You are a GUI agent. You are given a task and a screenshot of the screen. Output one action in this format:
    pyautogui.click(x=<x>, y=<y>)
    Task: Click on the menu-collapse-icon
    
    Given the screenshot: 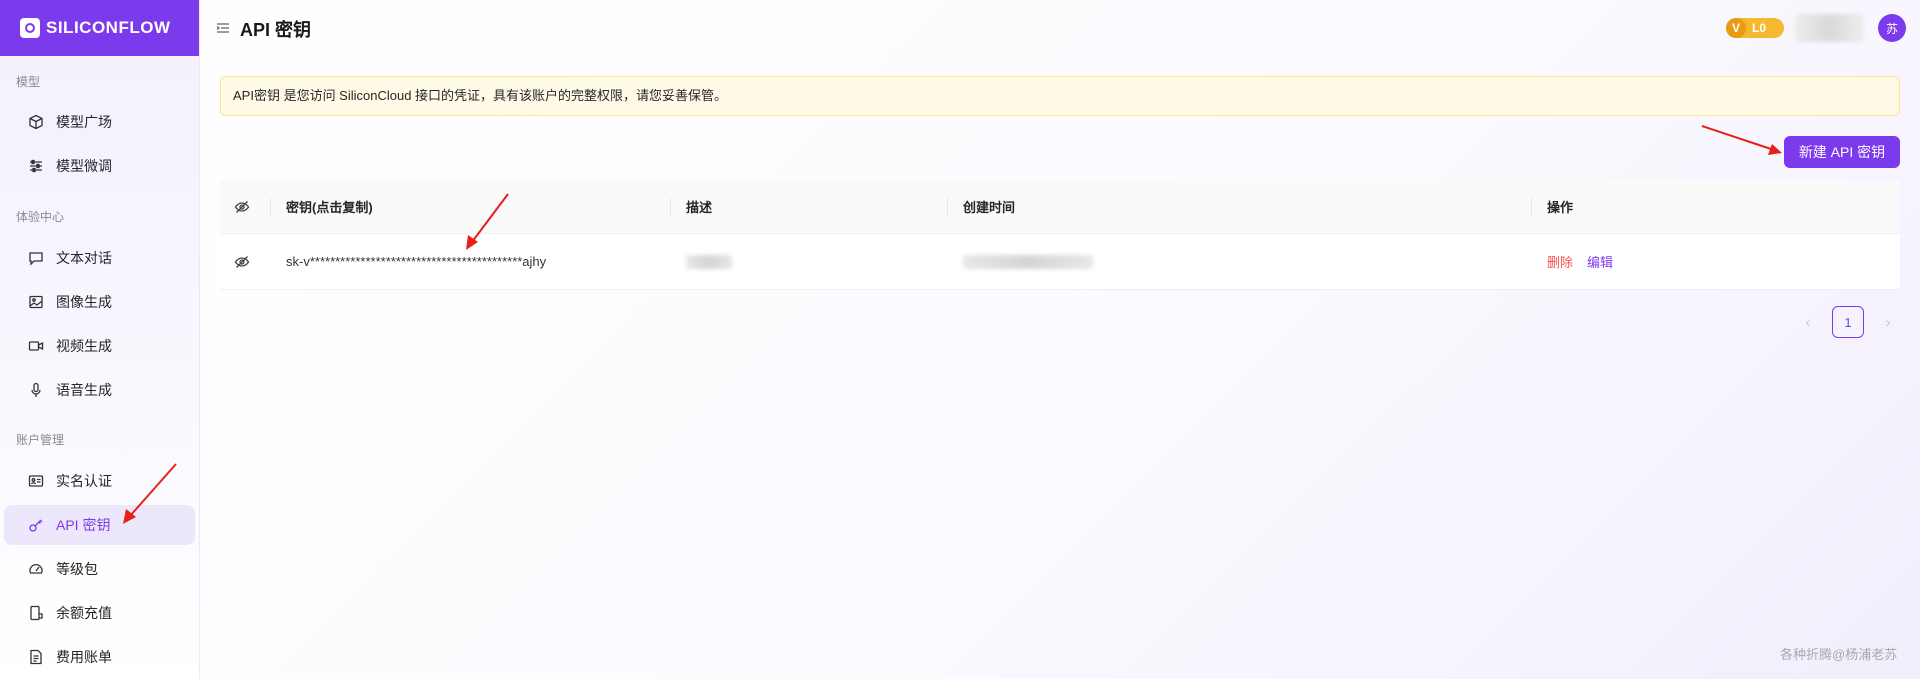 What is the action you would take?
    pyautogui.click(x=223, y=28)
    